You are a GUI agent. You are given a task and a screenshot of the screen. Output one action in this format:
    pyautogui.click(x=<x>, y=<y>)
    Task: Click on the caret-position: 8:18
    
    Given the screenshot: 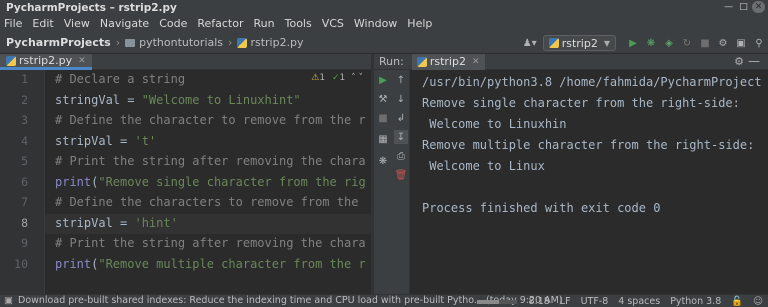 What is the action you would take?
    pyautogui.click(x=538, y=301)
    